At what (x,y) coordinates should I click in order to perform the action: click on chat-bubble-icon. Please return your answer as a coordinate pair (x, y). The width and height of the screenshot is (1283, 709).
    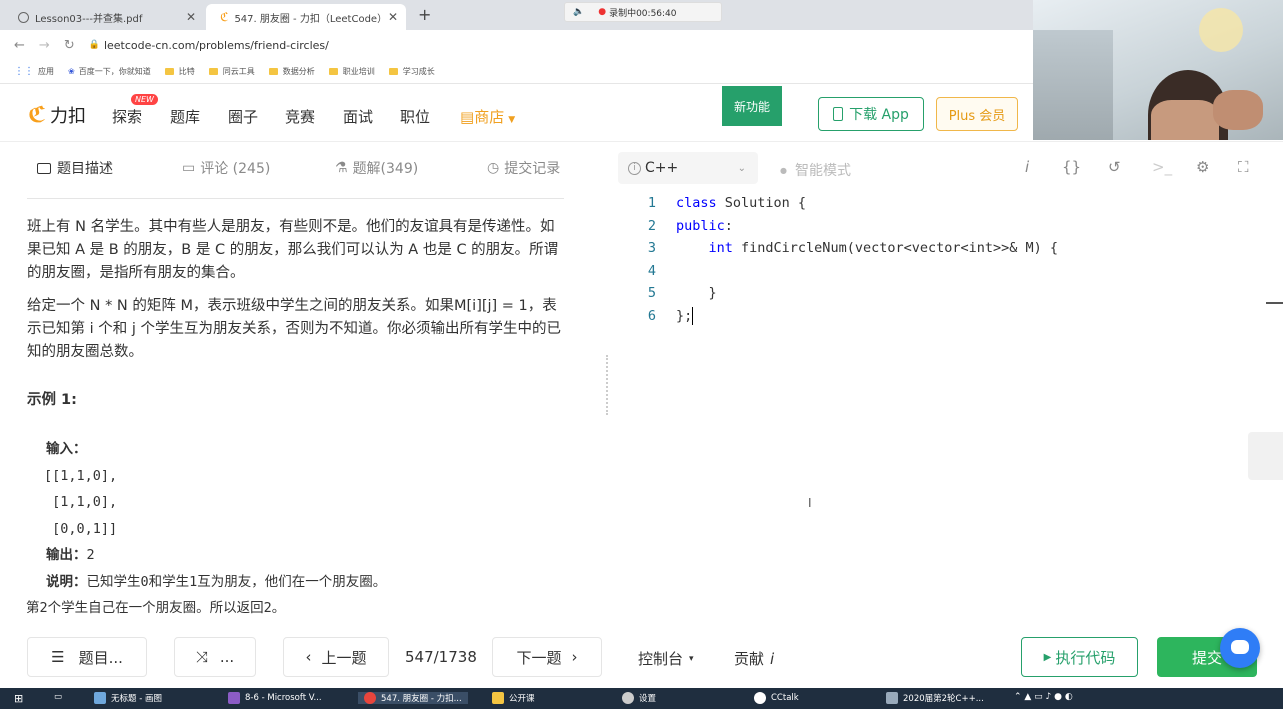
    Looking at the image, I should click on (1240, 648).